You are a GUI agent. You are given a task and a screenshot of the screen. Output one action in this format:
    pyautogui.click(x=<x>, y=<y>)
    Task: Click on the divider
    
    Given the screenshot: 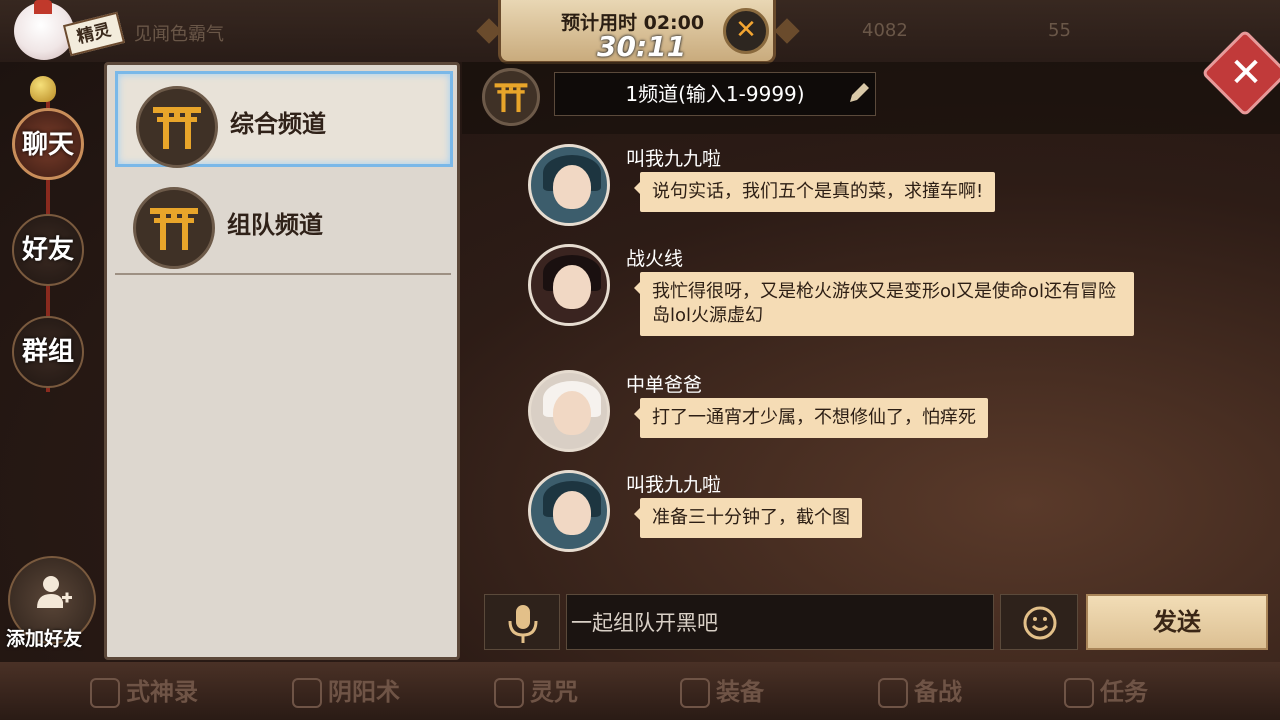 What is the action you would take?
    pyautogui.click(x=283, y=274)
    